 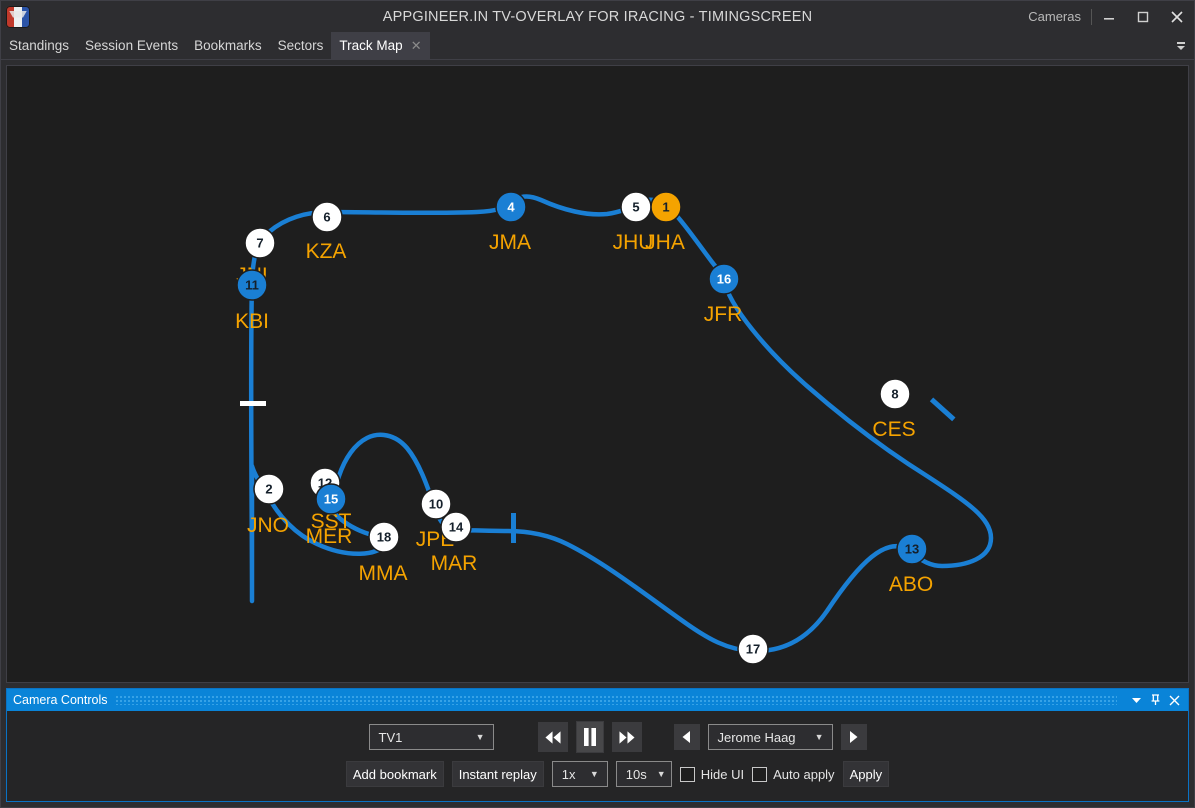 I want to click on driver-marker-2: 2, so click(x=269, y=489).